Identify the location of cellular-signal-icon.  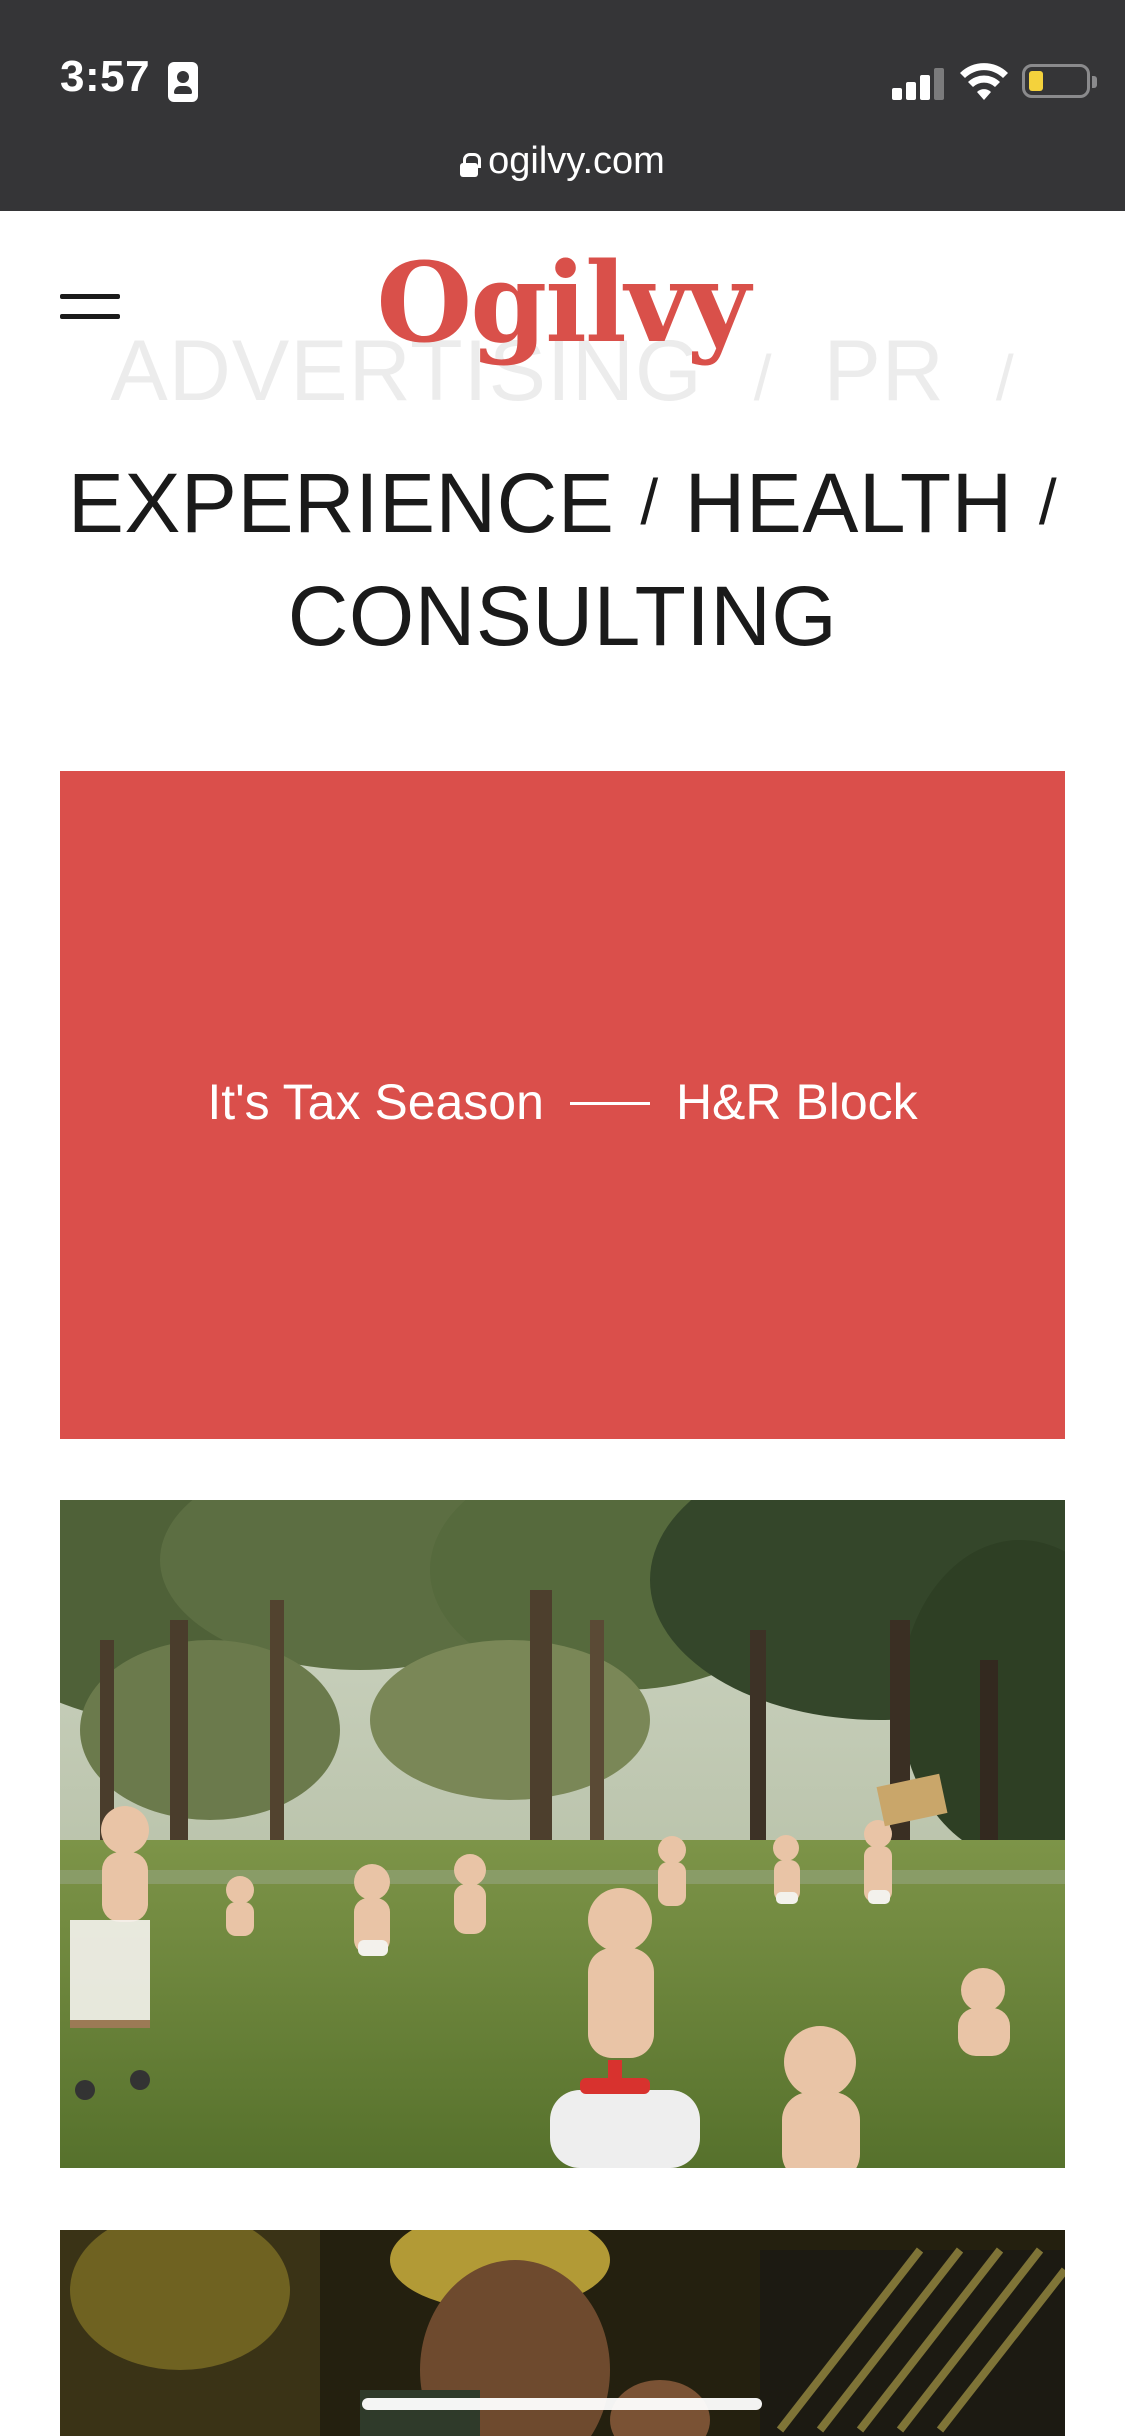
(918, 83).